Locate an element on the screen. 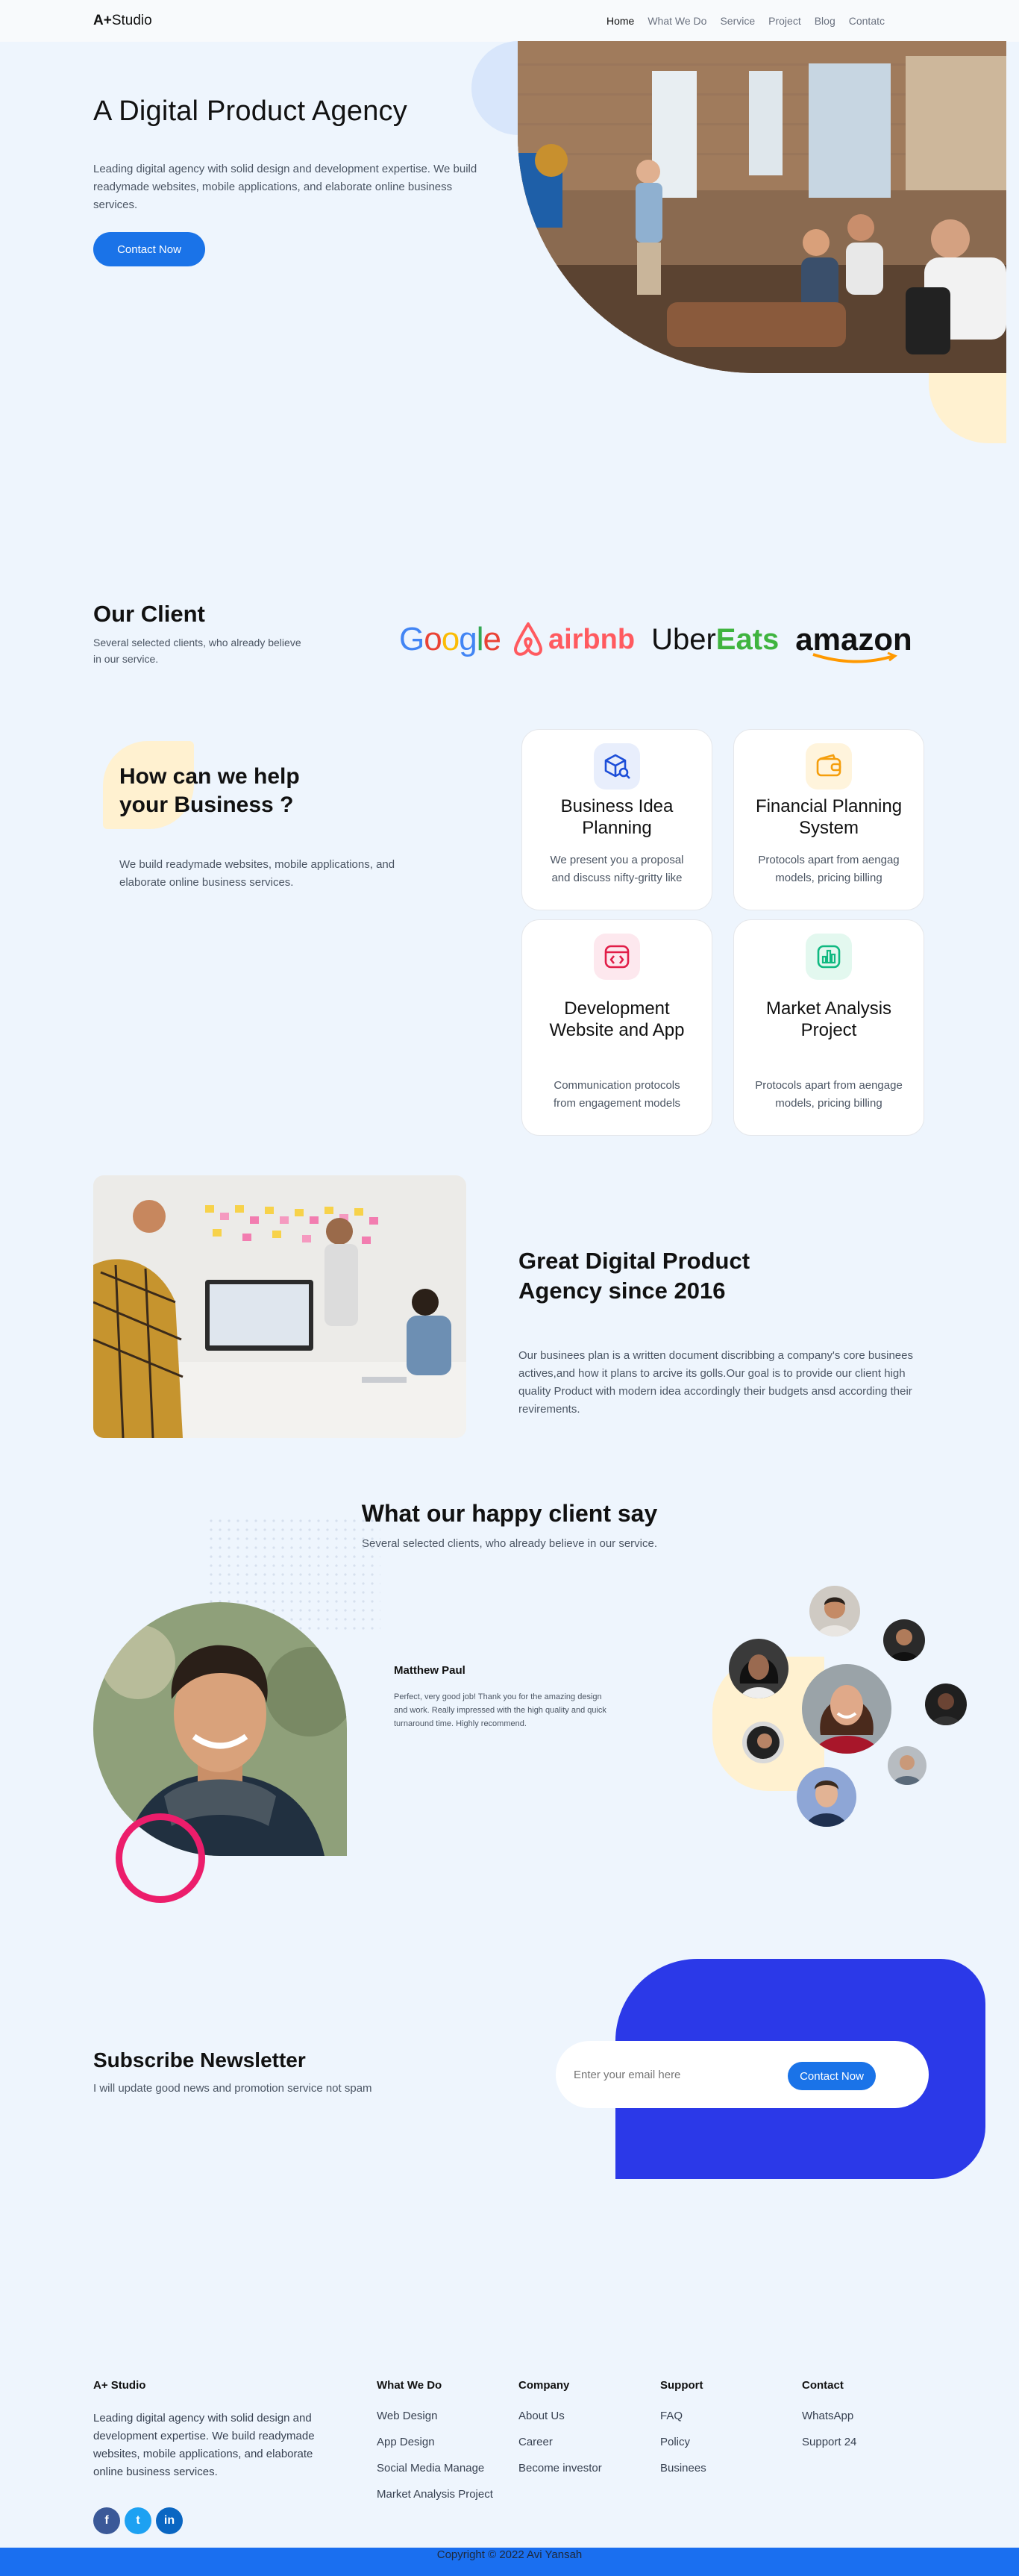  hero-image is located at coordinates (762, 207).